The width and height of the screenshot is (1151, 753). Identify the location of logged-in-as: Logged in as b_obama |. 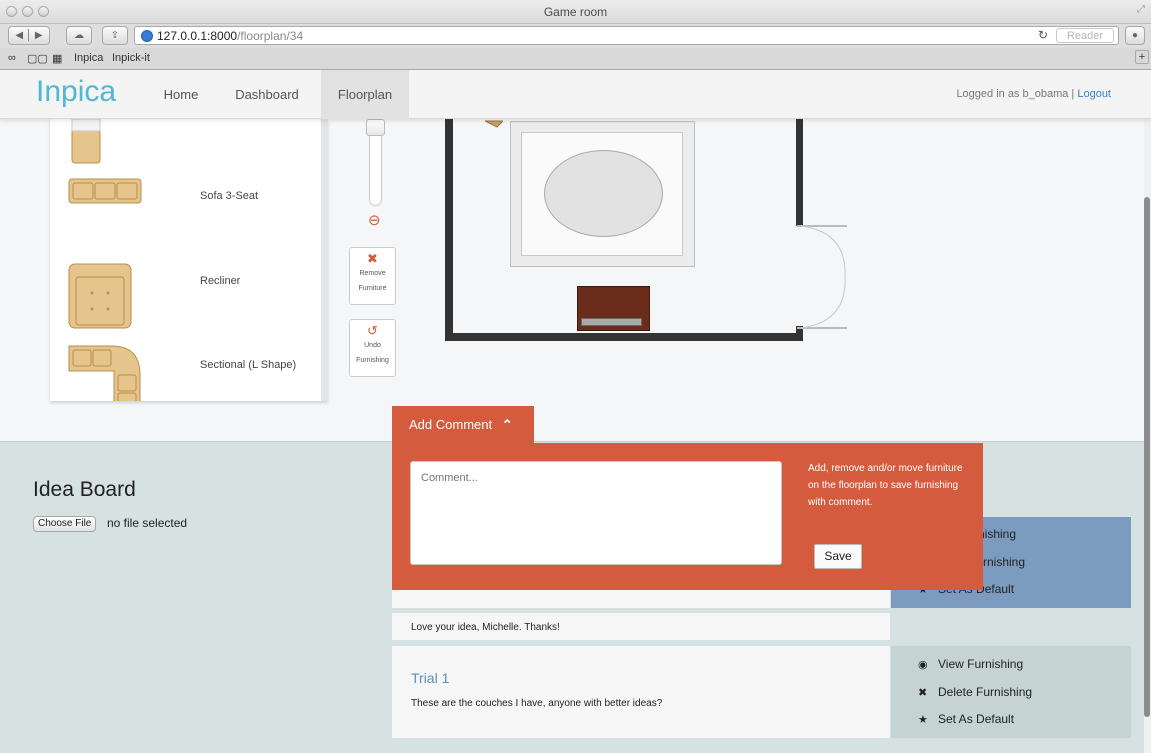
(1017, 94).